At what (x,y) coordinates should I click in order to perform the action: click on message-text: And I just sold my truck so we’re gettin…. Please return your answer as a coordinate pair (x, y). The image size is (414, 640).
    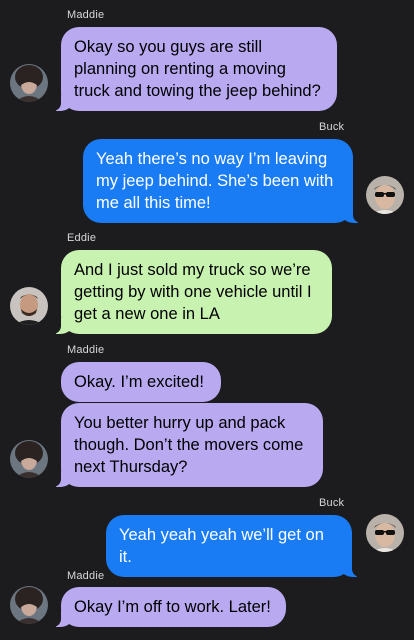
    Looking at the image, I should click on (193, 292).